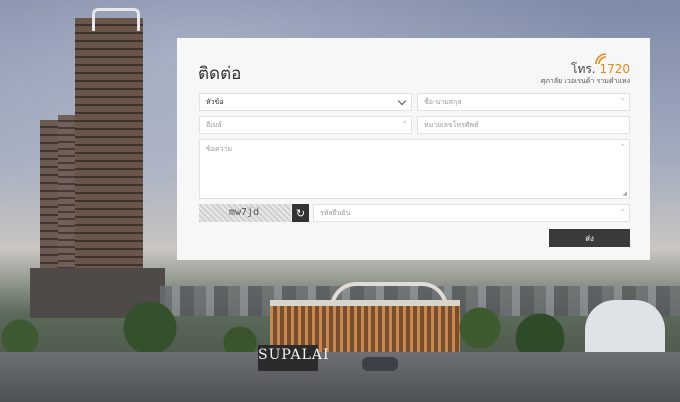 The height and width of the screenshot is (402, 680). Describe the element at coordinates (380, 364) in the screenshot. I see `car` at that location.